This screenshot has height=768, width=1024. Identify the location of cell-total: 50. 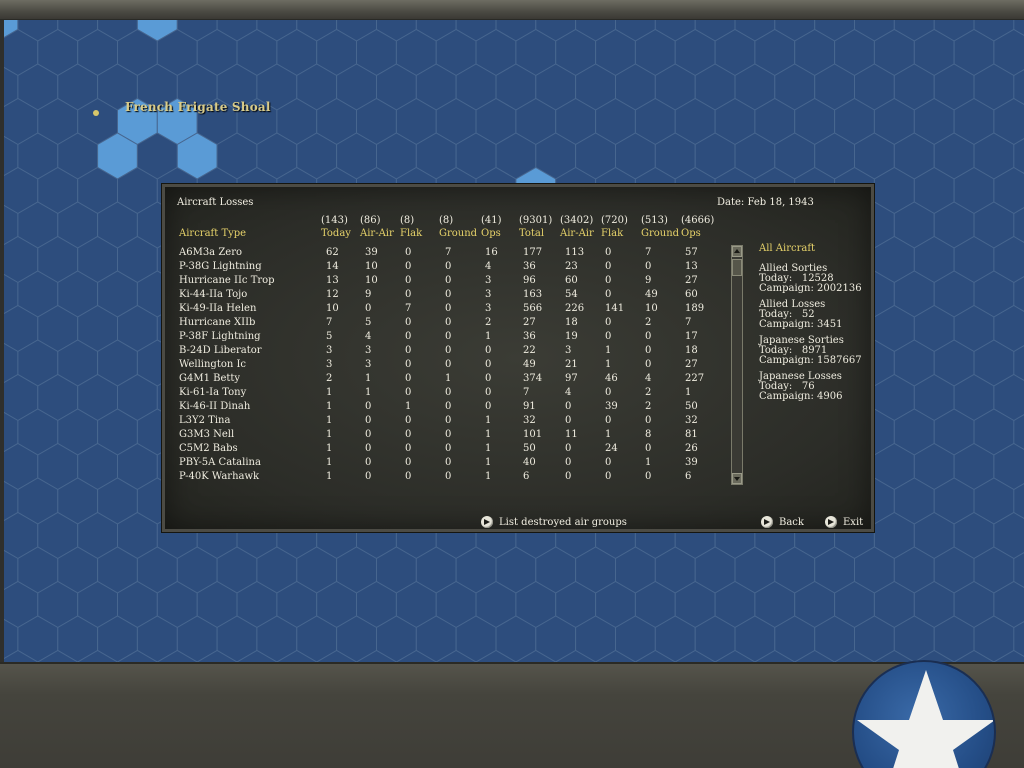
(529, 448).